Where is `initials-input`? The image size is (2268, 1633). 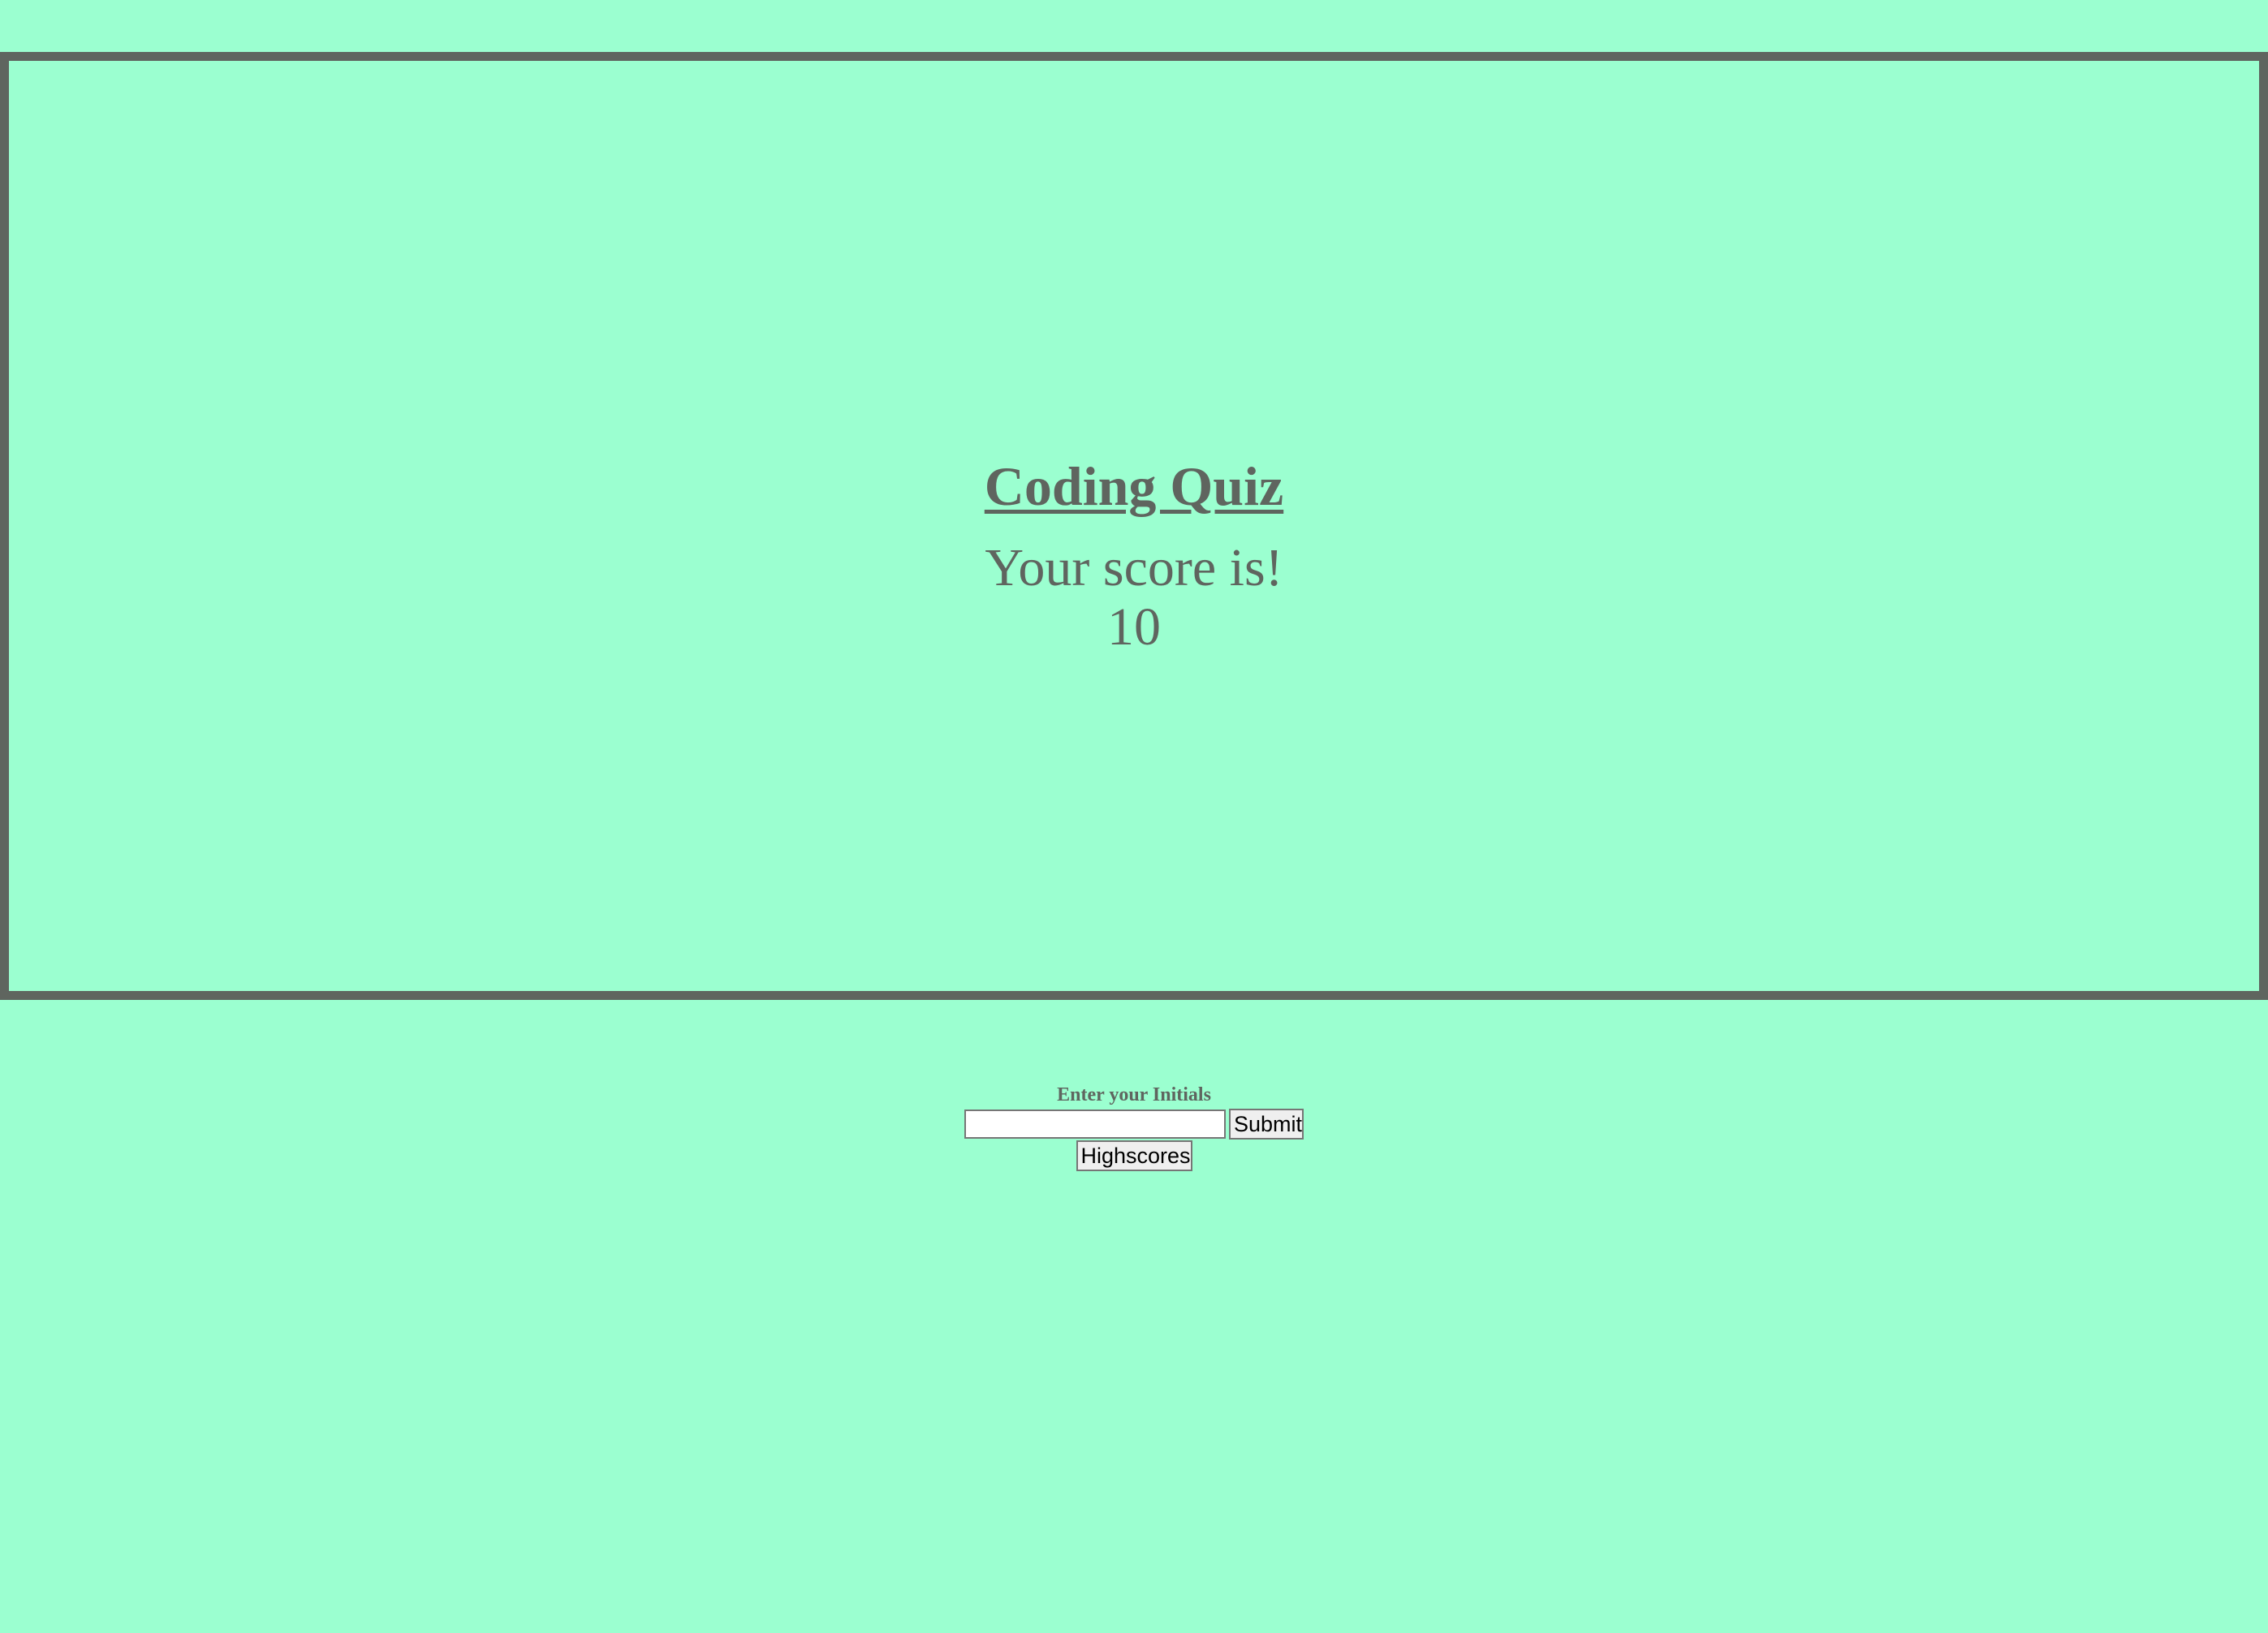
initials-input is located at coordinates (1095, 1124).